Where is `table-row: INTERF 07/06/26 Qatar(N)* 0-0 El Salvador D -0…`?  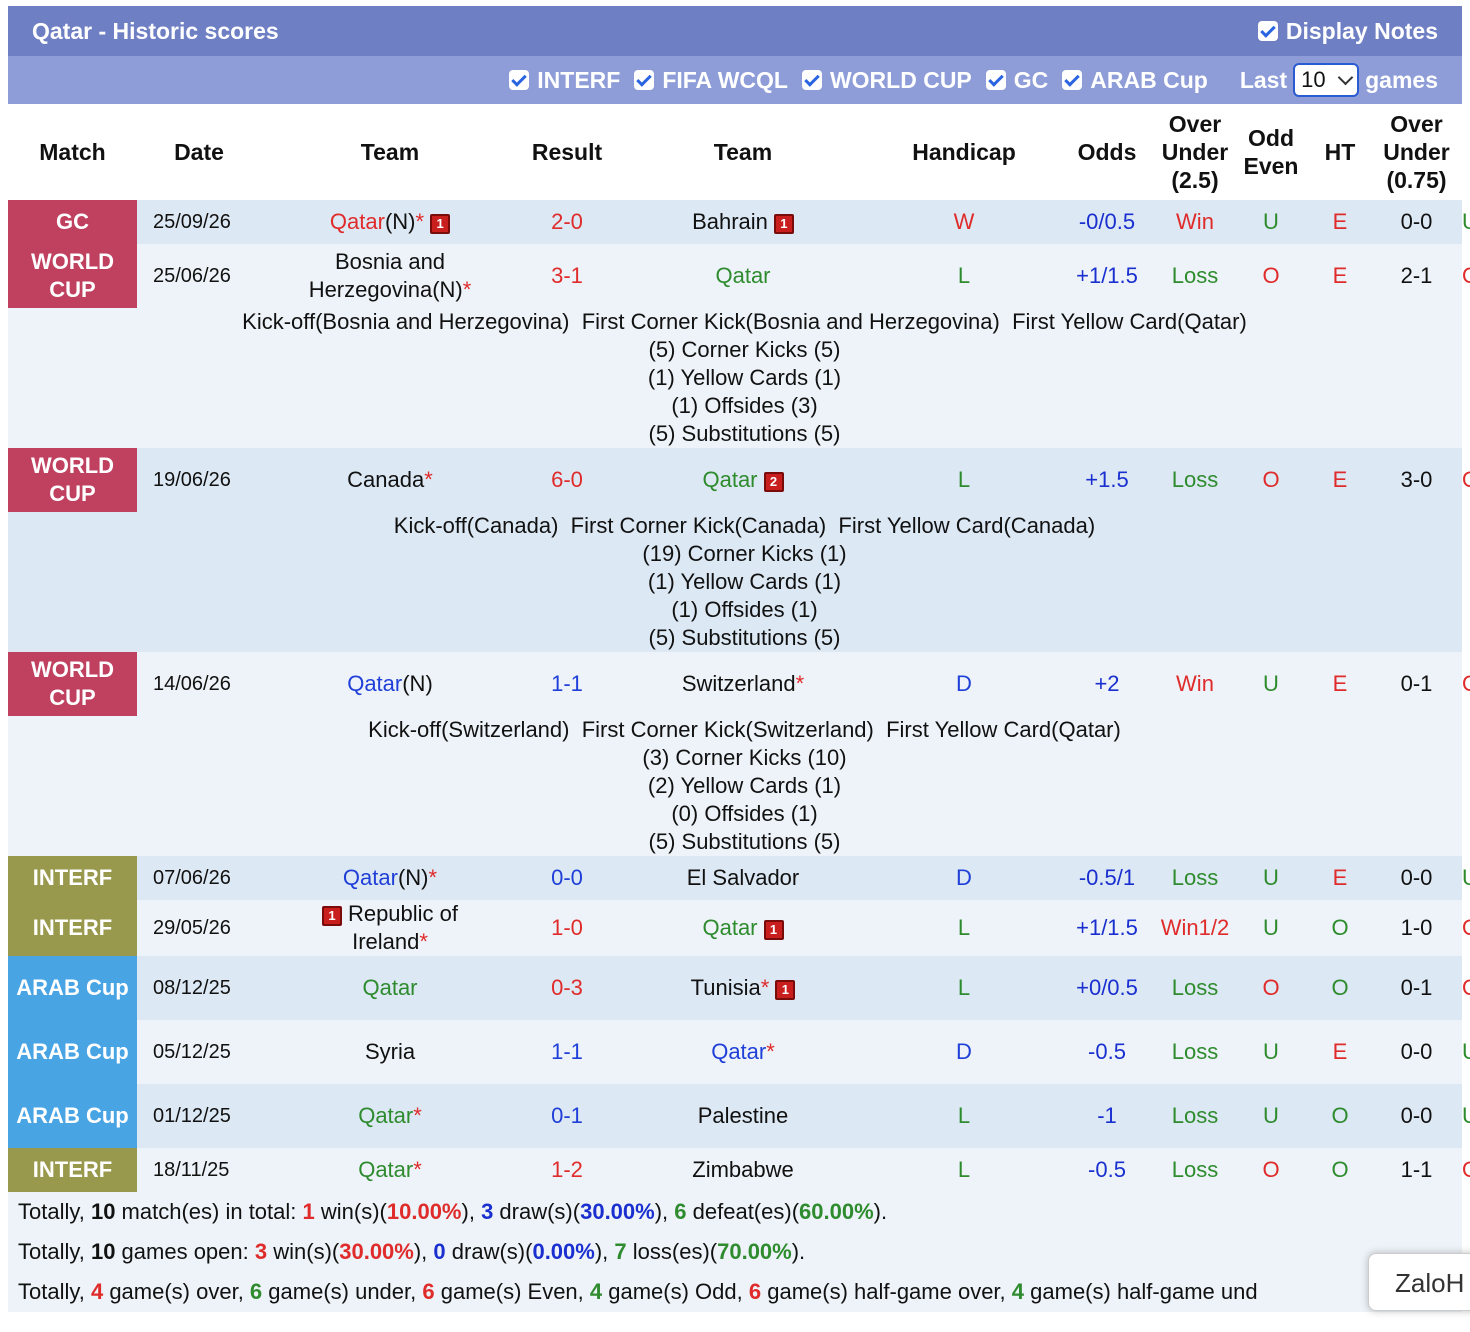
table-row: INTERF 07/06/26 Qatar(N)* 0-0 El Salvador D -0… is located at coordinates (739, 878).